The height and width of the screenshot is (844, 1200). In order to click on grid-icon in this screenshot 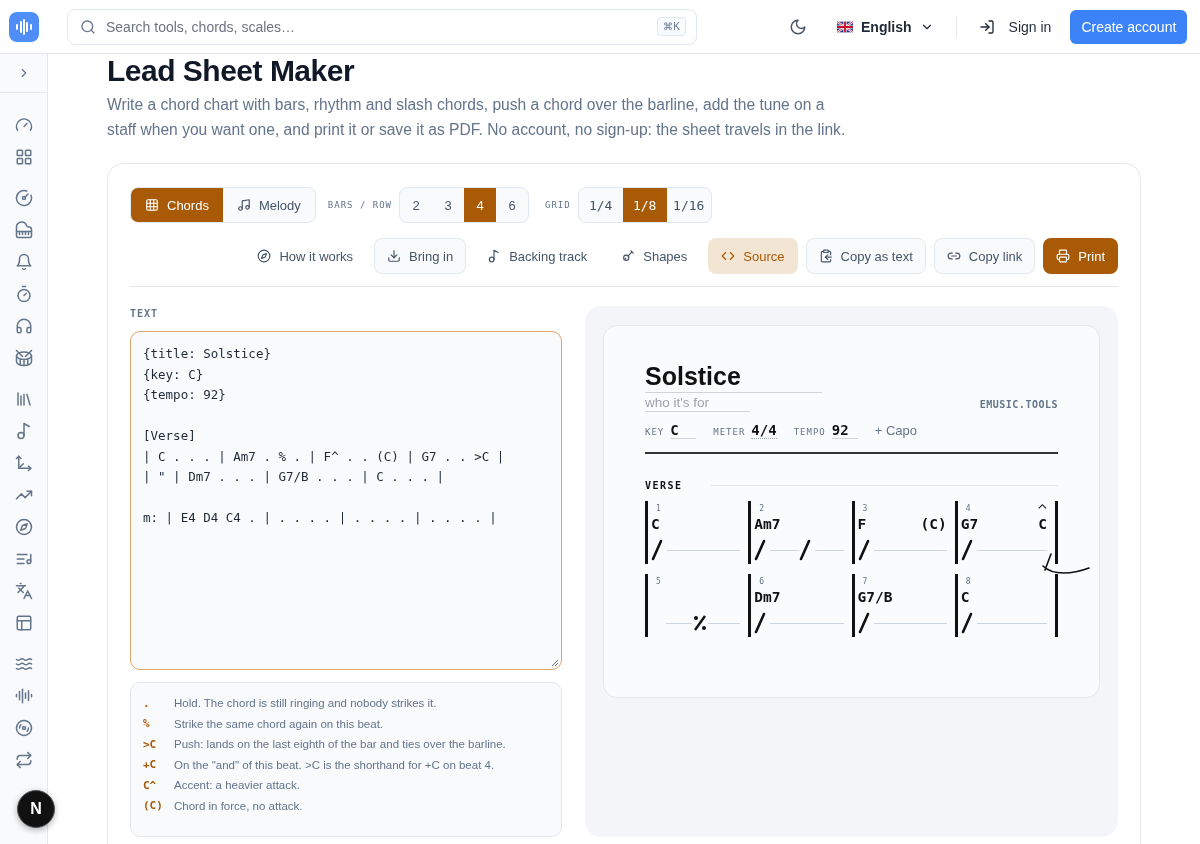, I will do `click(23, 157)`.